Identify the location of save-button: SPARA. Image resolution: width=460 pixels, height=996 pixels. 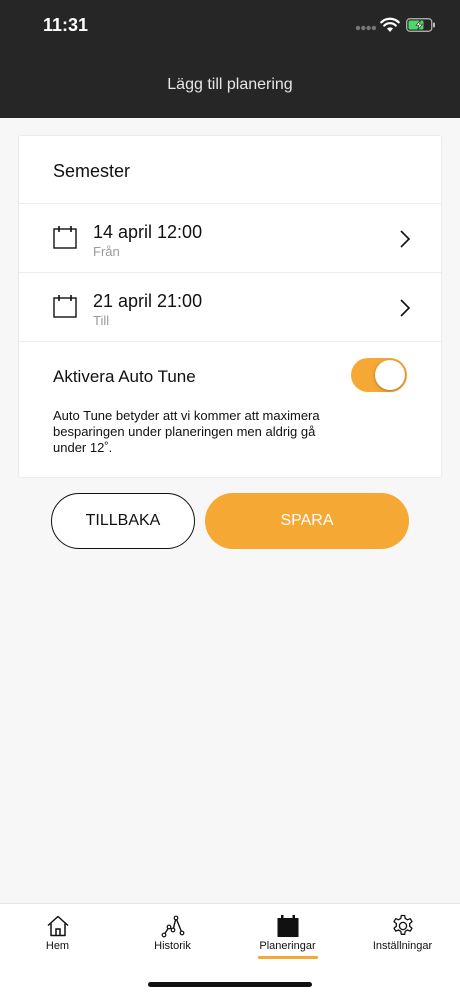
(307, 521).